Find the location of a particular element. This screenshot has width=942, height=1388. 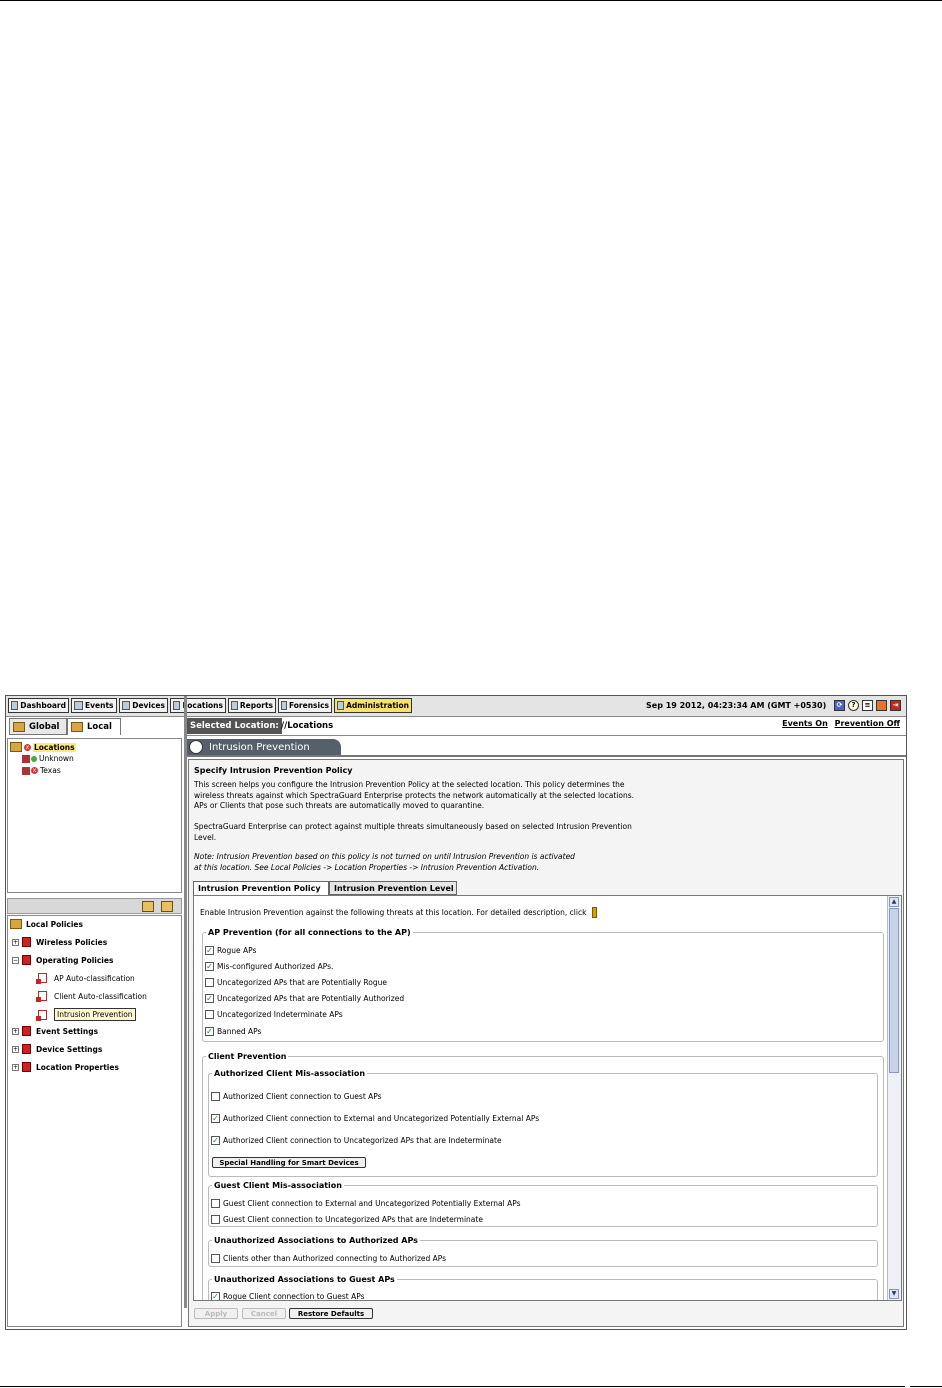

location-tree: x Locations Unknown x Texas is located at coordinates (94, 815).